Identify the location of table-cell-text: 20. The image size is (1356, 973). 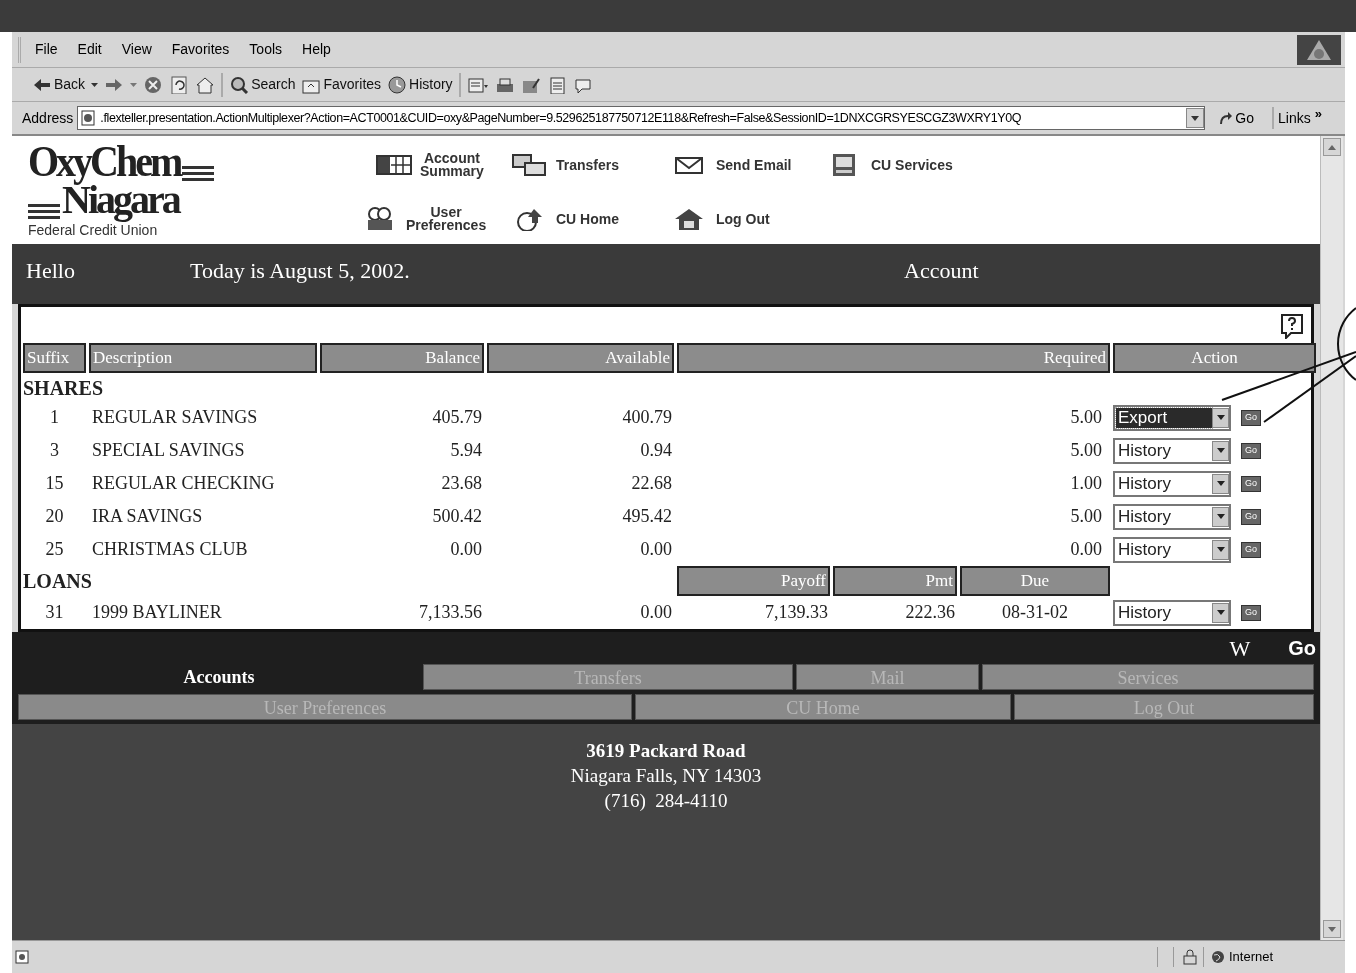
(54, 516).